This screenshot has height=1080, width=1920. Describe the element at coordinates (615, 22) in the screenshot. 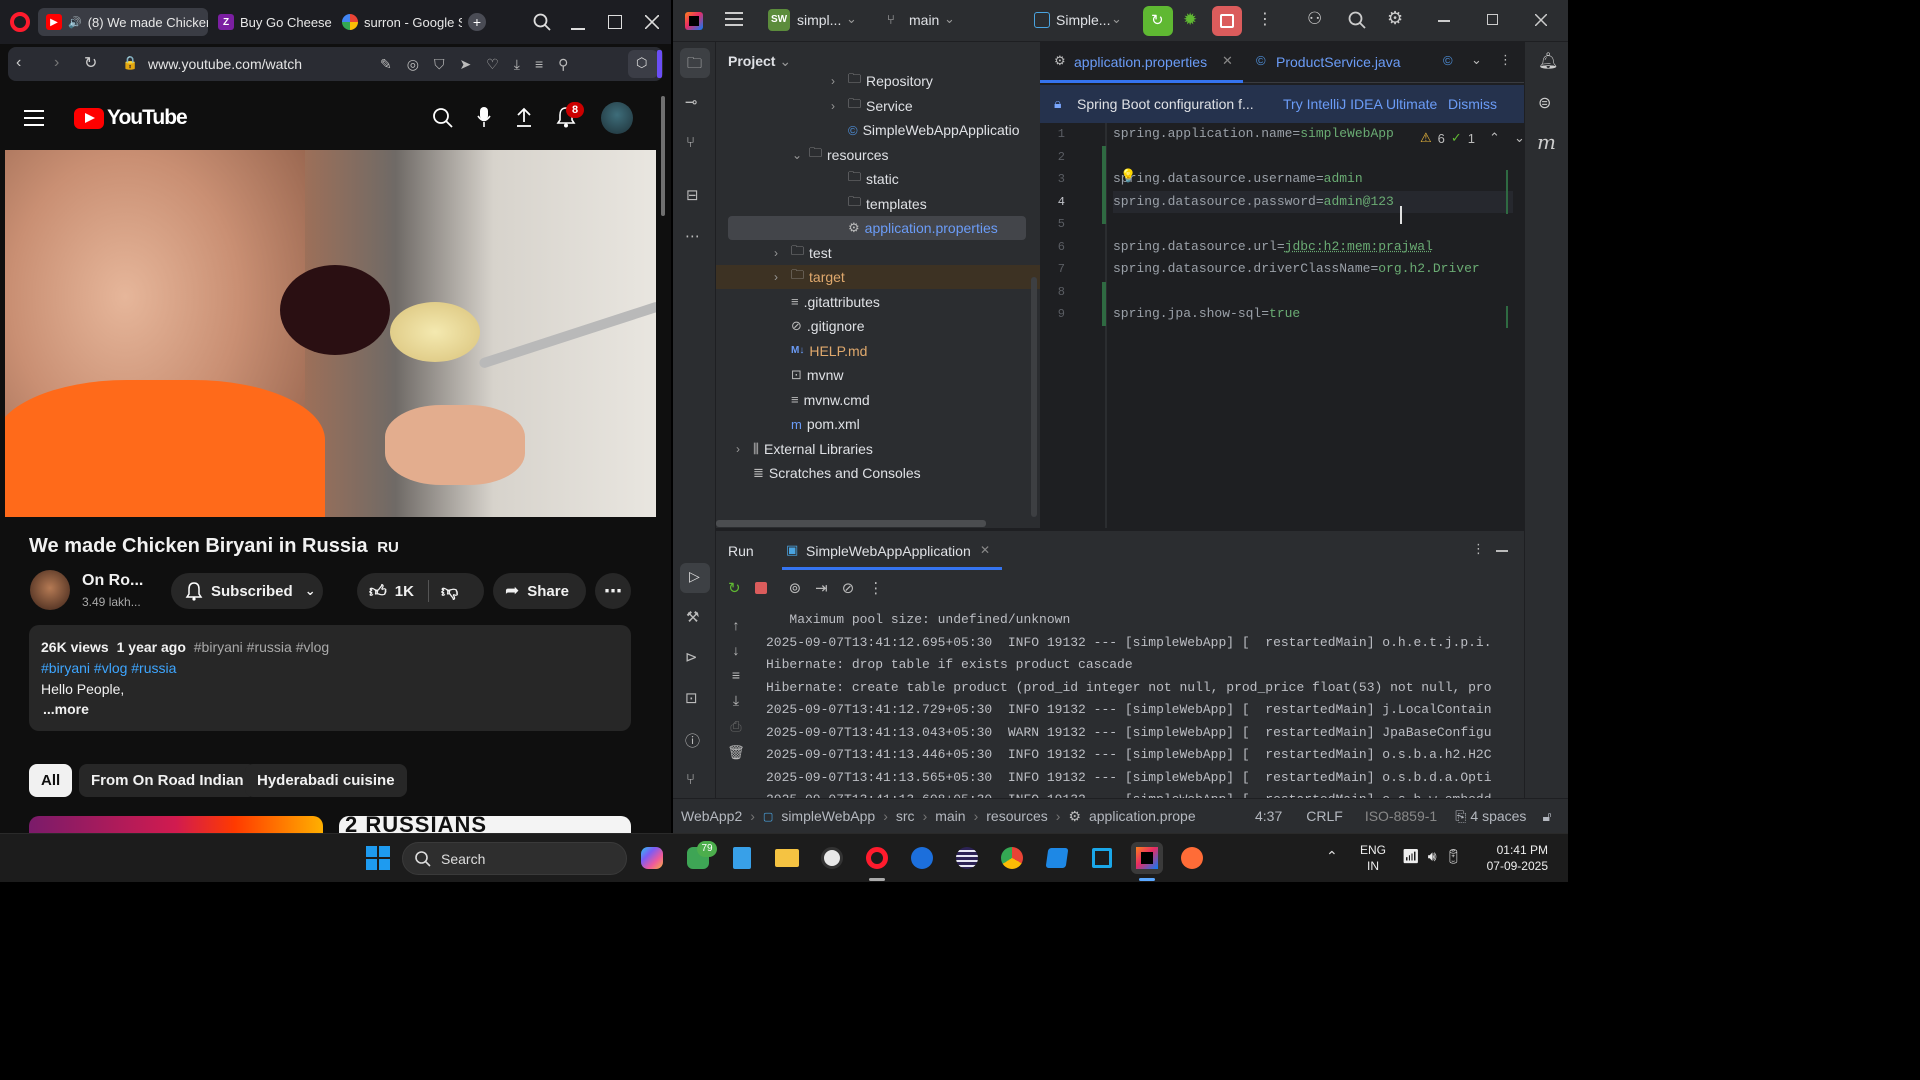

I see `maximize-button` at that location.